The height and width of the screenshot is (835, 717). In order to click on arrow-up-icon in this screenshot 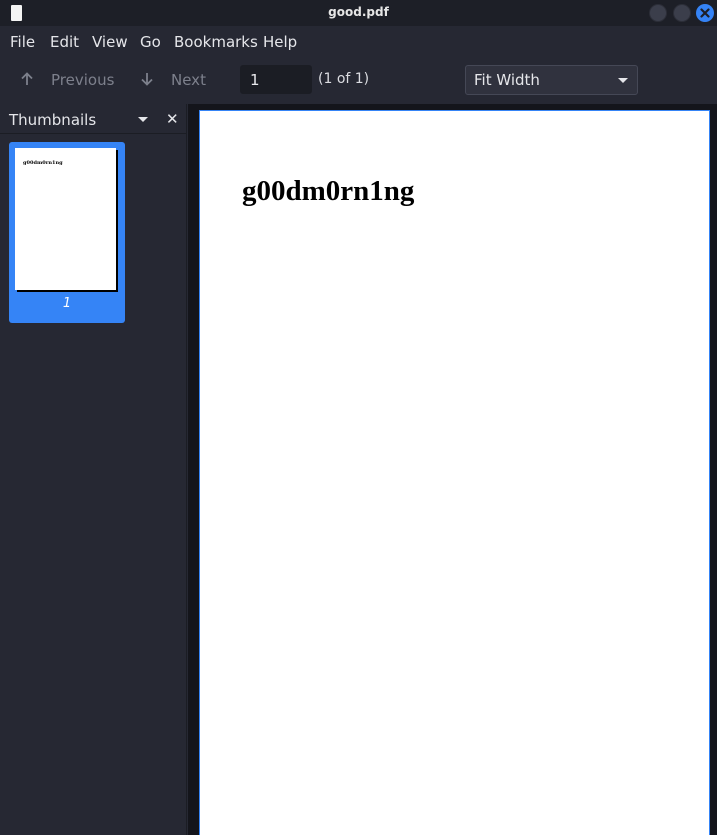, I will do `click(27, 78)`.